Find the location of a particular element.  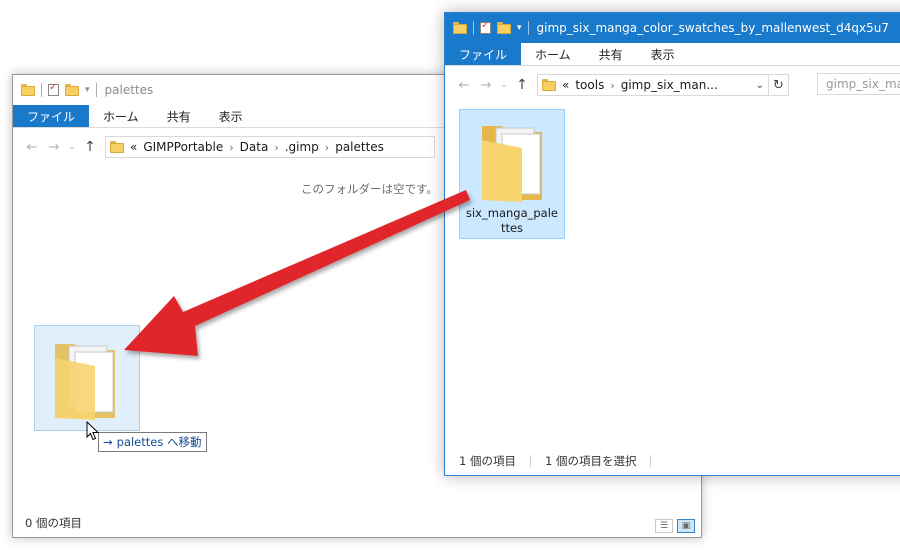

move-to-text: palettes へ移動 is located at coordinates (159, 442).